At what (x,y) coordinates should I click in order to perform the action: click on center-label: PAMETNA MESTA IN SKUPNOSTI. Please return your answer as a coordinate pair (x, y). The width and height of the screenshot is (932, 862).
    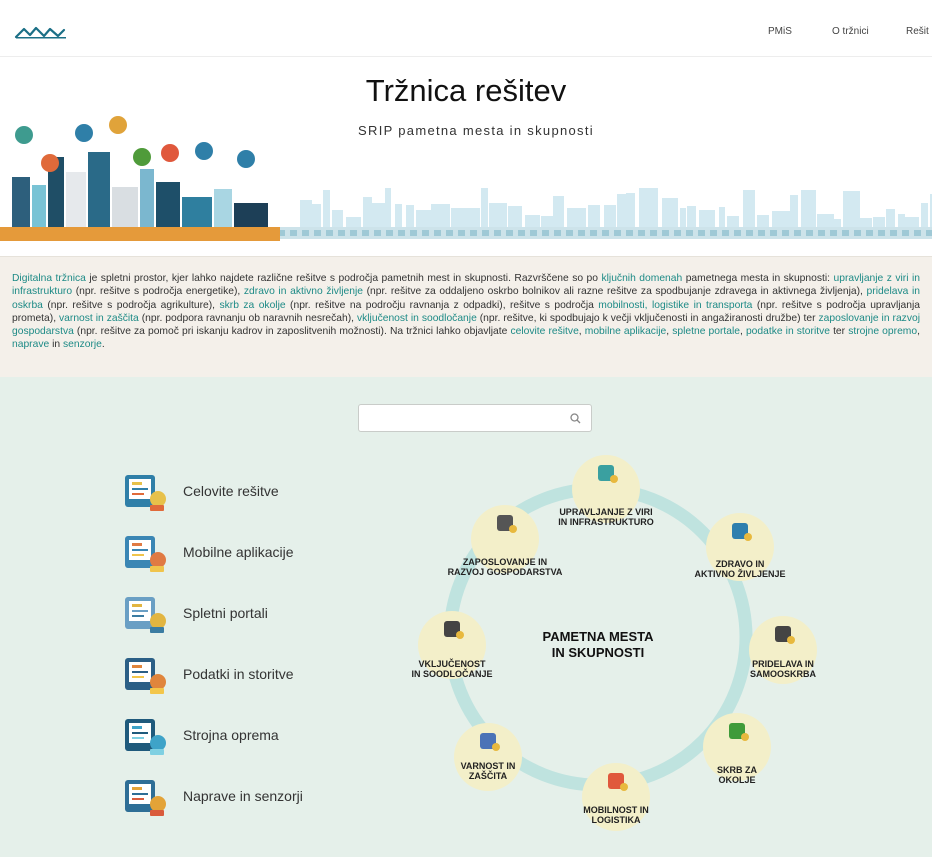
    Looking at the image, I should click on (598, 645).